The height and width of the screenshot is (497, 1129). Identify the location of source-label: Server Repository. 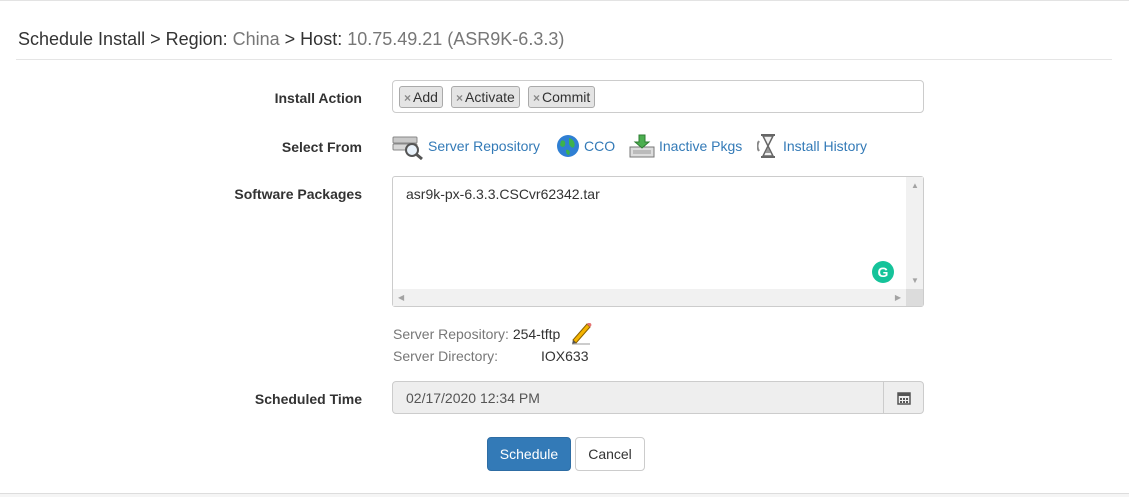
(484, 146).